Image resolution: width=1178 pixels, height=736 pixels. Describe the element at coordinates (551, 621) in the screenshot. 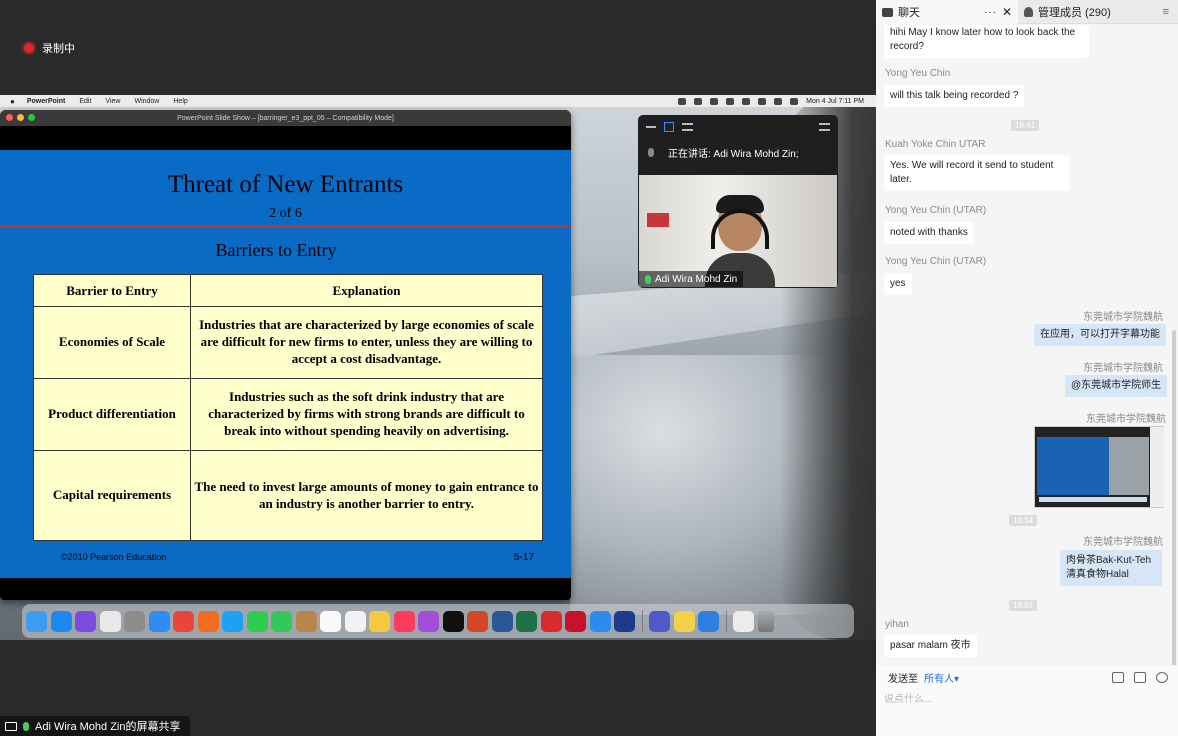

I see `acrobat-icon` at that location.